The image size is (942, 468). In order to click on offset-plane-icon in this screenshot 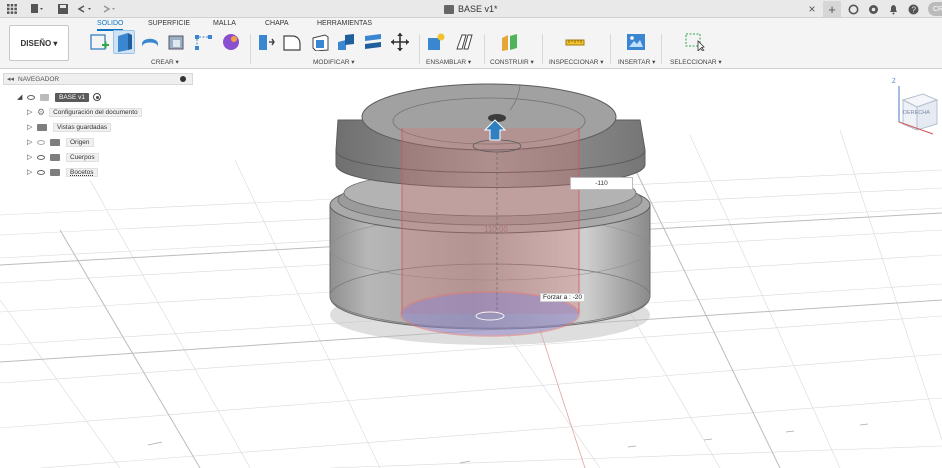, I will do `click(510, 41)`.